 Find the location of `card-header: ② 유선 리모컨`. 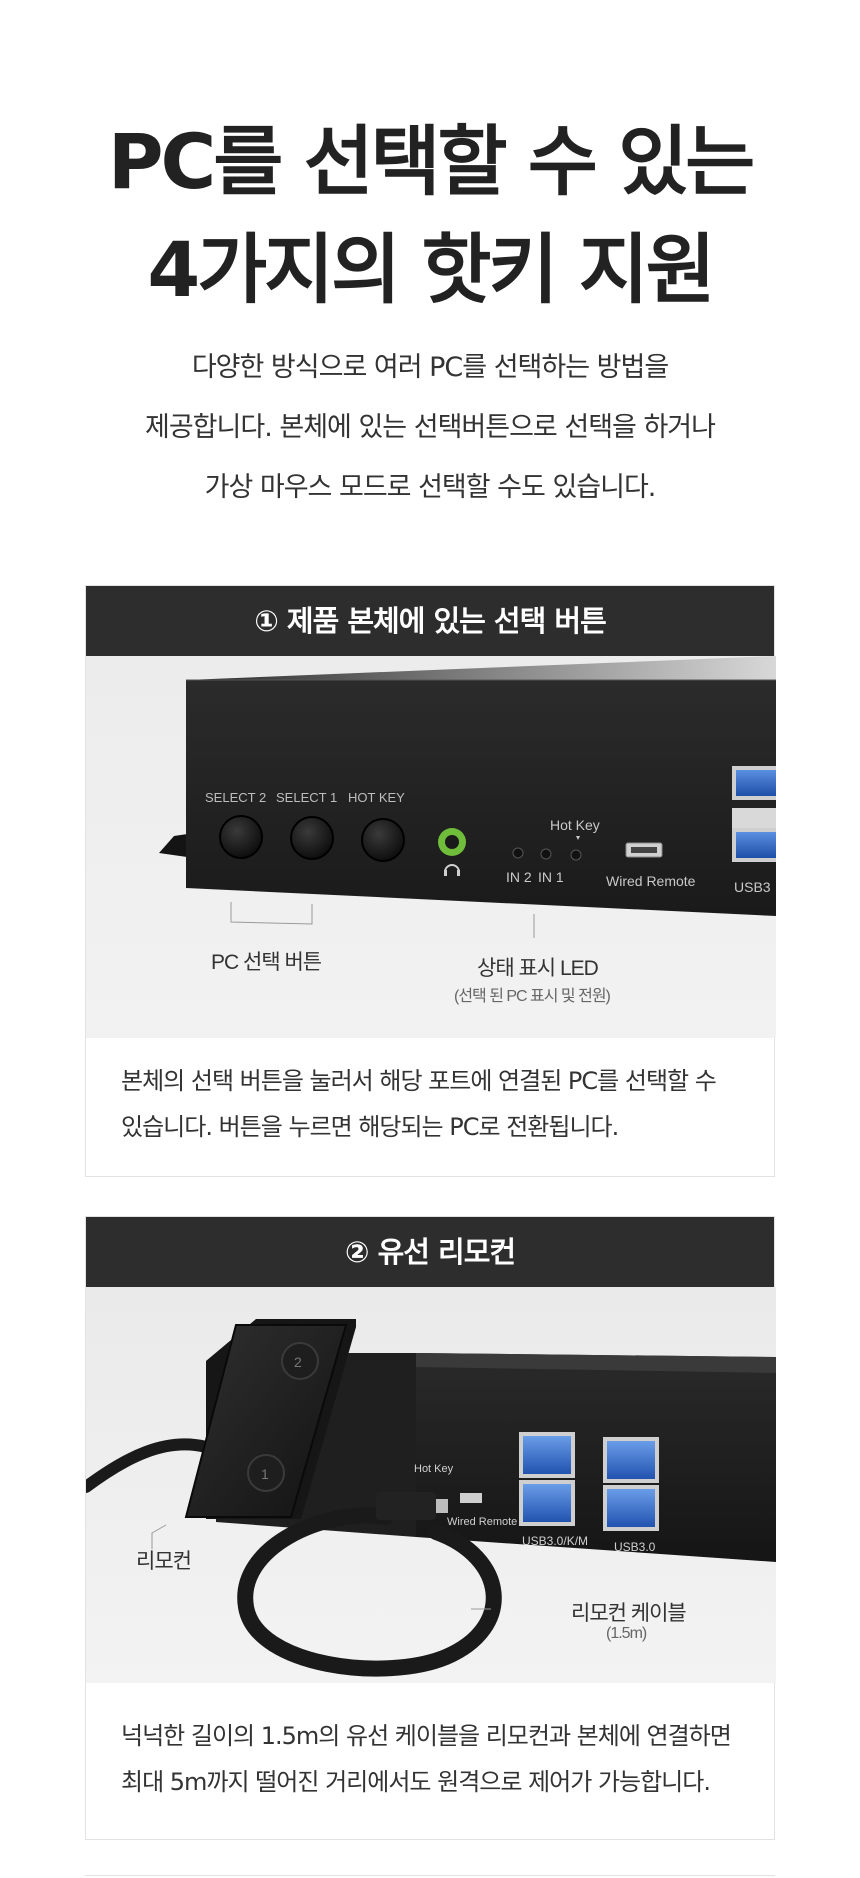

card-header: ② 유선 리모컨 is located at coordinates (430, 1252).